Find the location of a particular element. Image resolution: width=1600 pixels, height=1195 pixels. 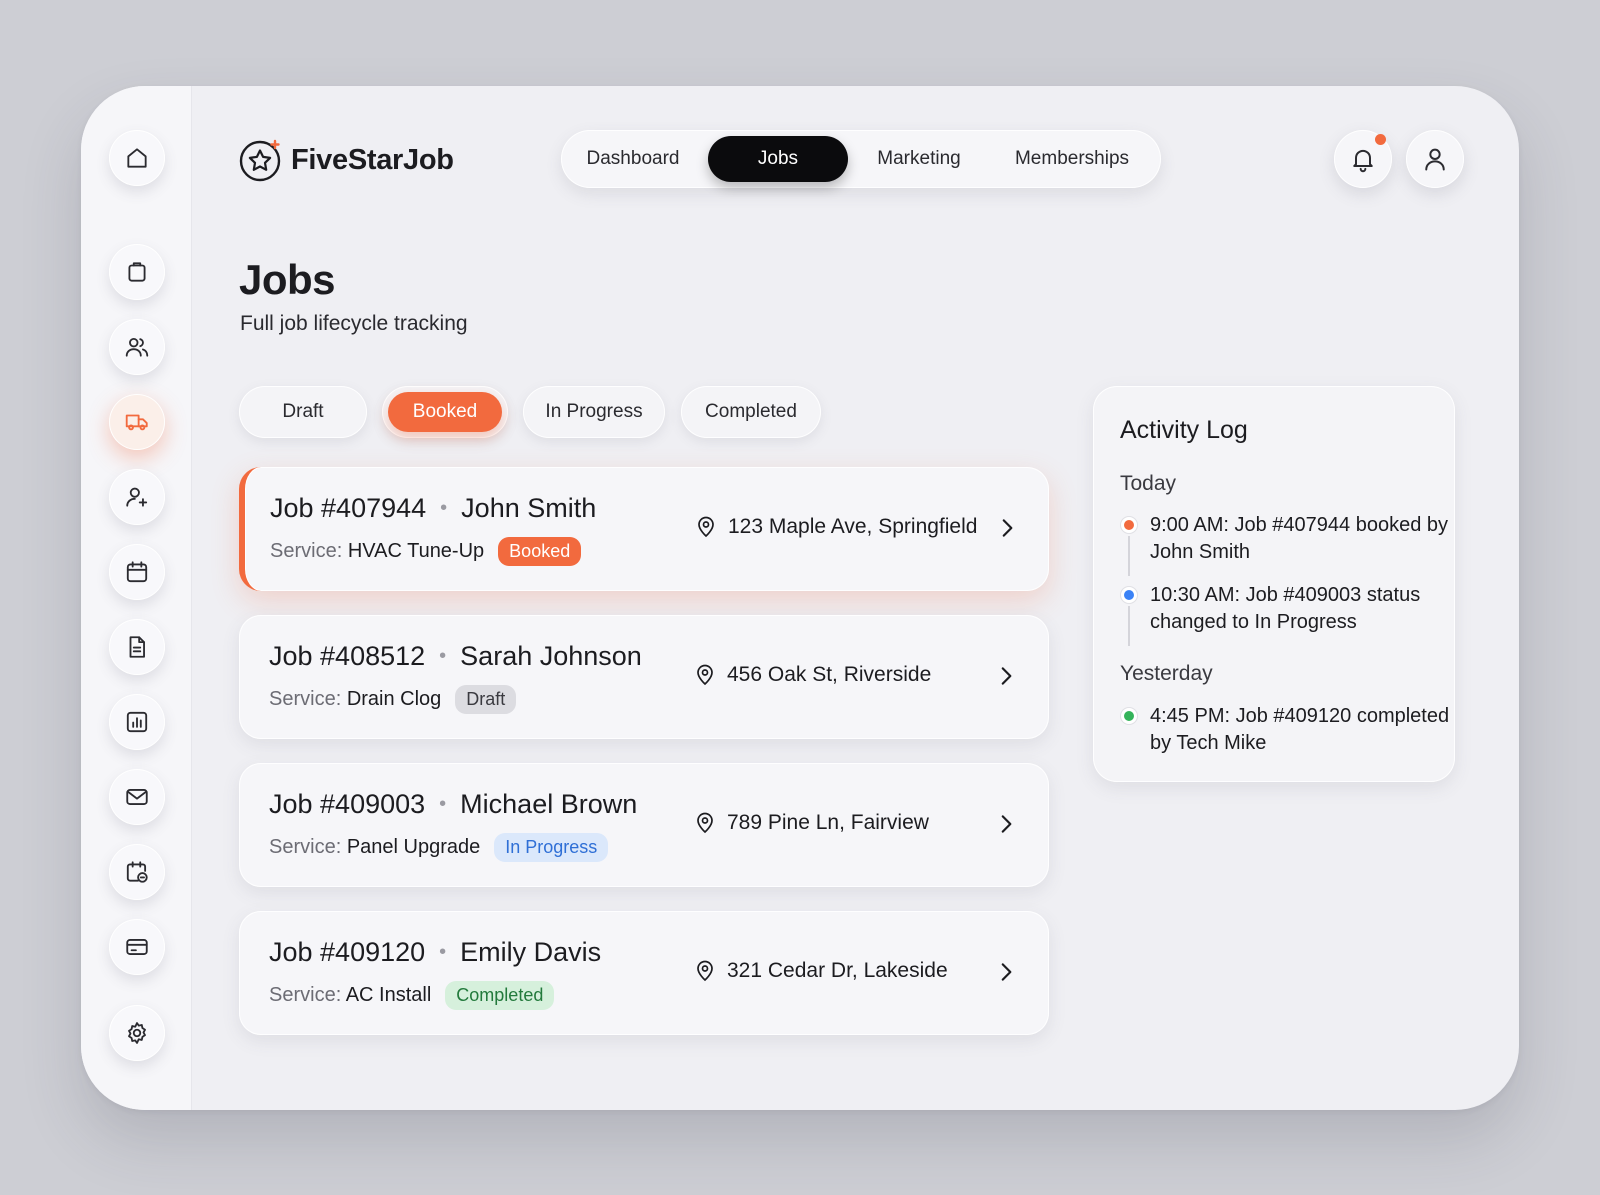

status-badge: In Progress is located at coordinates (551, 847).